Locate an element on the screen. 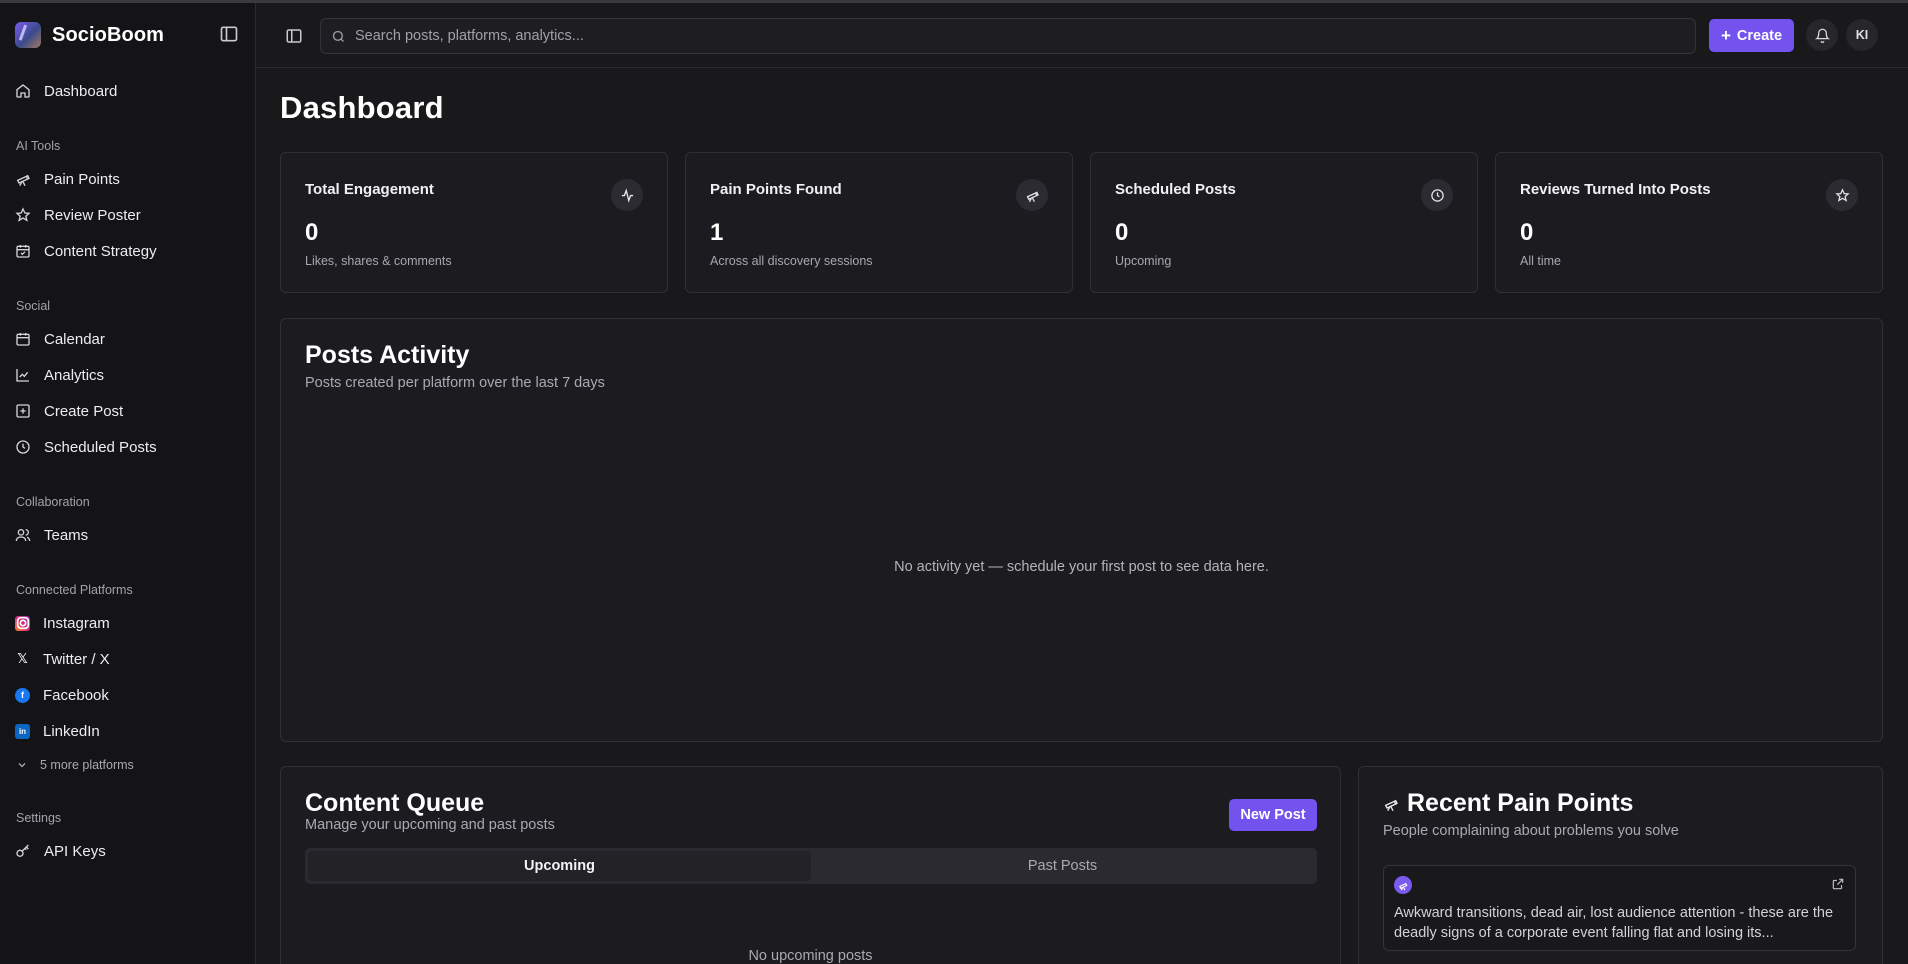 This screenshot has height=964, width=1908. sidebar-item-review-poster: Review Poster is located at coordinates (78, 215).